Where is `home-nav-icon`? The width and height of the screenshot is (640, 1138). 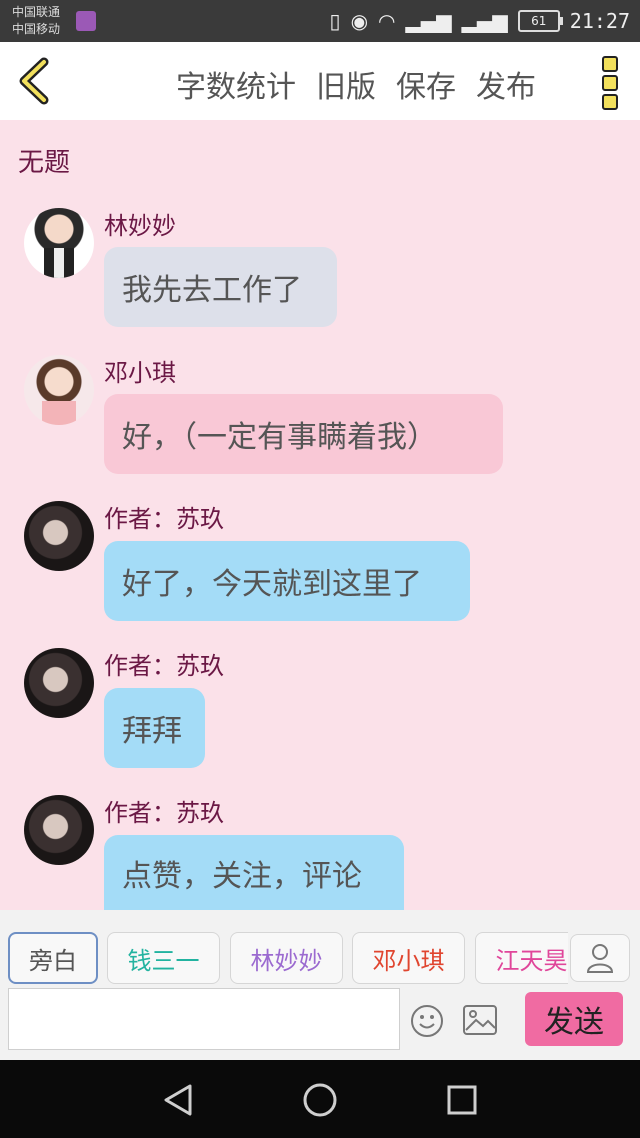
home-nav-icon is located at coordinates (320, 1100).